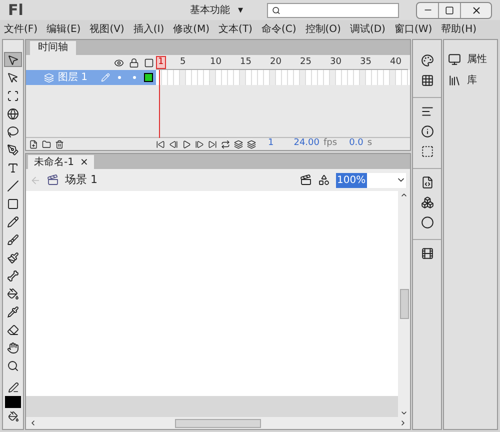 The width and height of the screenshot is (500, 432). What do you see at coordinates (246, 62) in the screenshot?
I see `frame-number: 15` at bounding box center [246, 62].